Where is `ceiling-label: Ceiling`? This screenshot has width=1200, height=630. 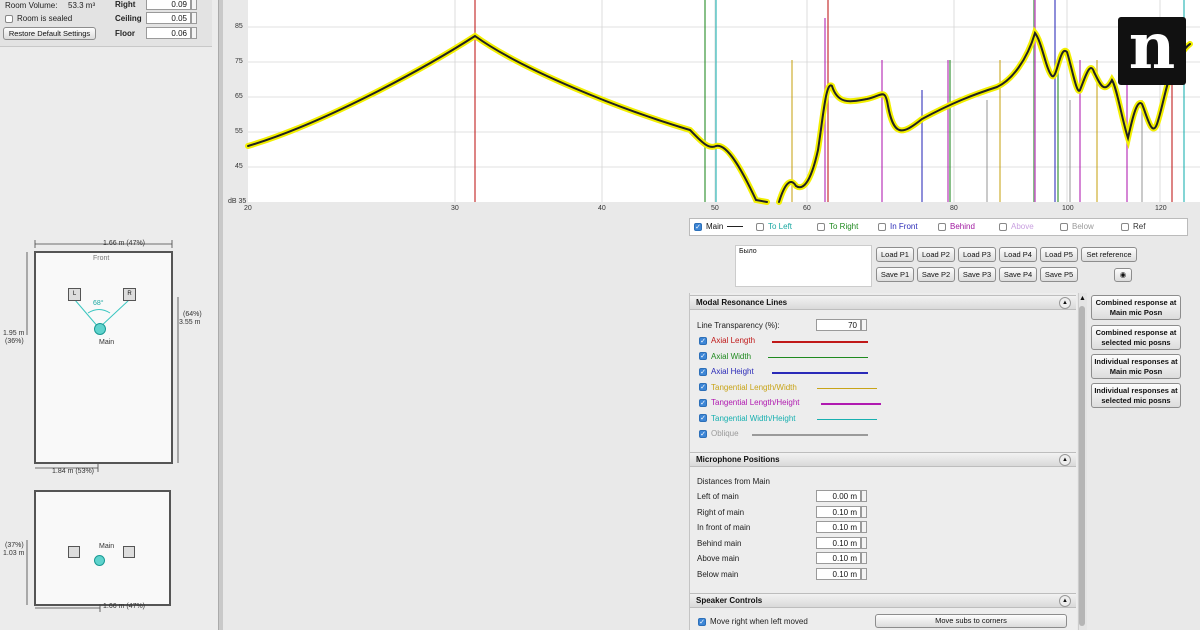 ceiling-label: Ceiling is located at coordinates (128, 18).